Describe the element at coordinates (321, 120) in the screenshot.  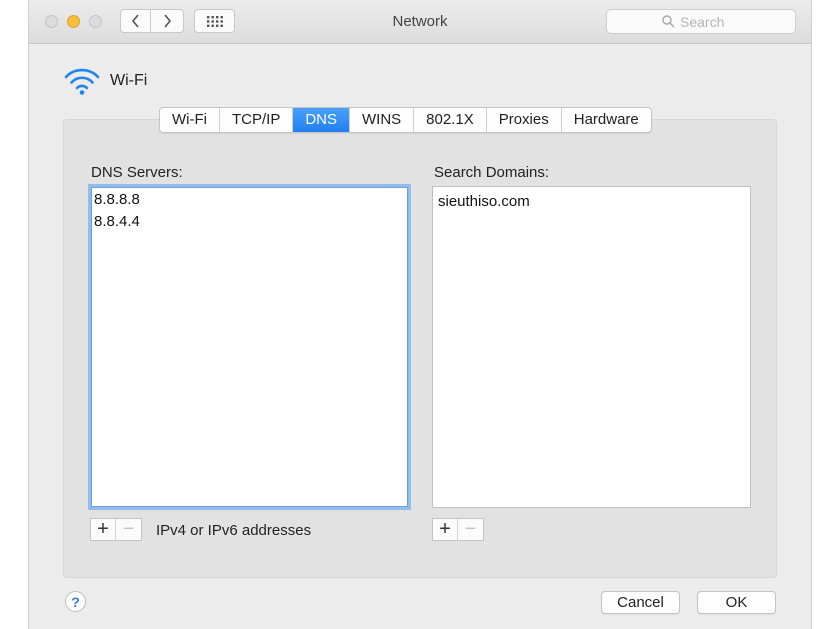
I see `tab-dns: DNS` at that location.